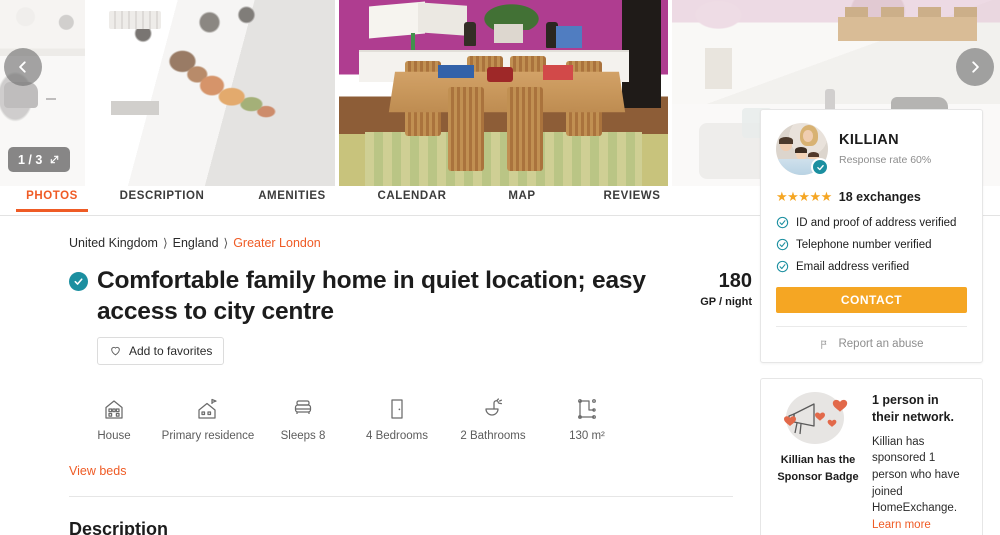 This screenshot has width=1000, height=535. I want to click on section-divider, so click(401, 497).